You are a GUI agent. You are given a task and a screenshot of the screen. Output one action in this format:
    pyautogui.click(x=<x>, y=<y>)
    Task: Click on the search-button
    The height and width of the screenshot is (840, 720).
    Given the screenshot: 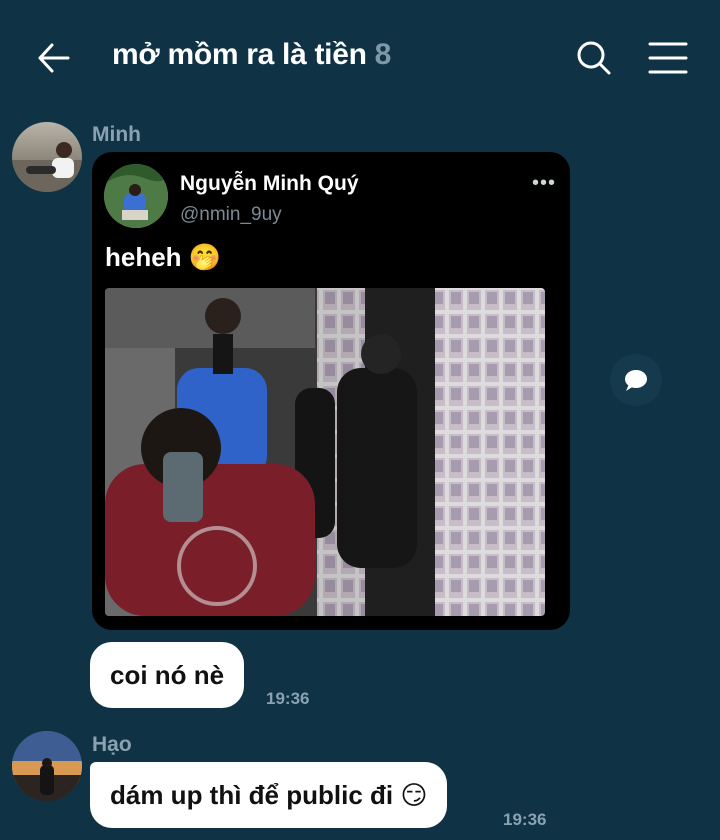 What is the action you would take?
    pyautogui.click(x=594, y=58)
    